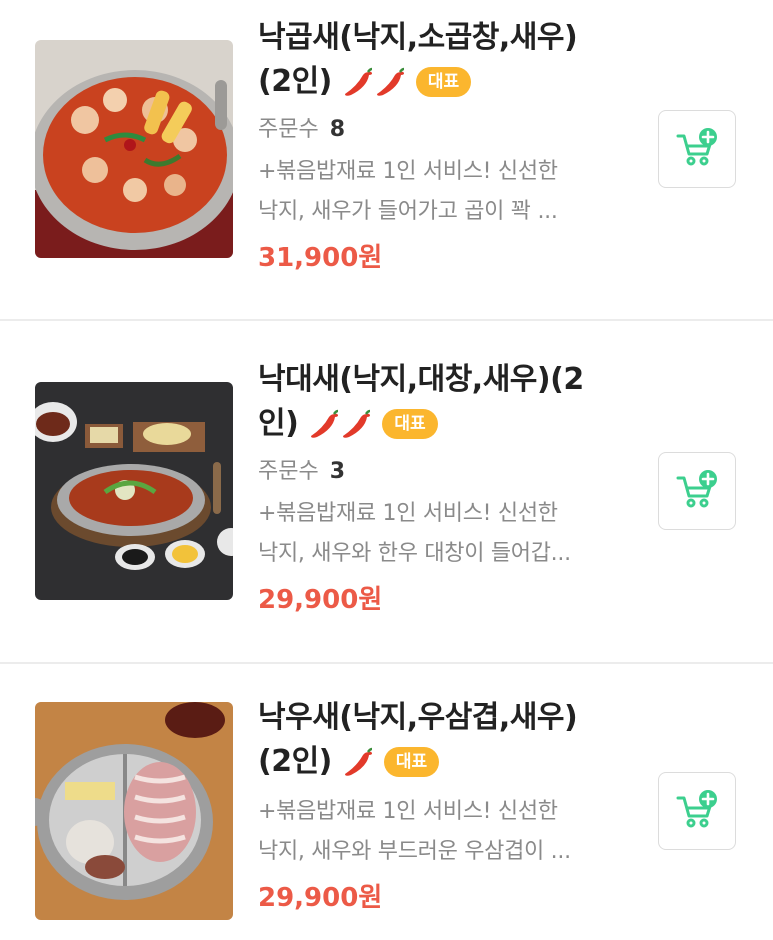 The width and height of the screenshot is (773, 940). What do you see at coordinates (337, 471) in the screenshot?
I see `order-count-value: 3` at bounding box center [337, 471].